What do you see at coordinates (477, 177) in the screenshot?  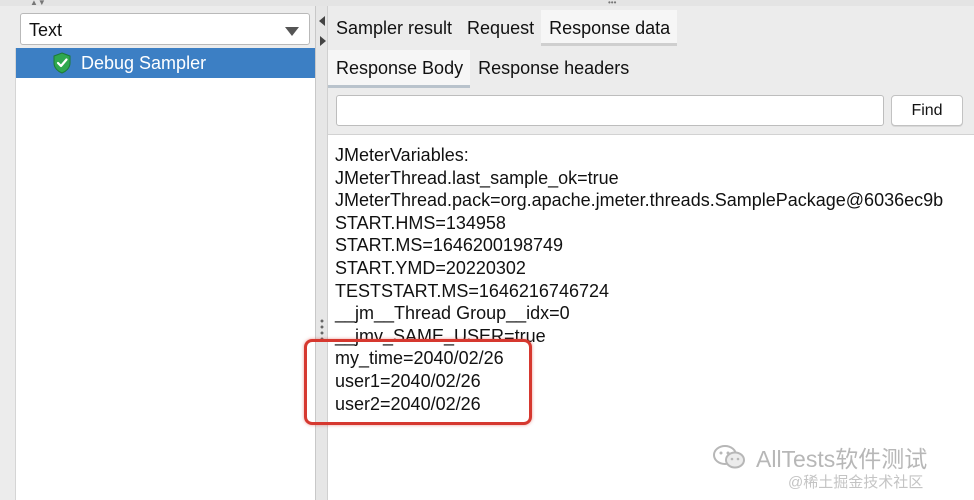 I see `response-line: JMeterThread.last_sample_ok=true` at bounding box center [477, 177].